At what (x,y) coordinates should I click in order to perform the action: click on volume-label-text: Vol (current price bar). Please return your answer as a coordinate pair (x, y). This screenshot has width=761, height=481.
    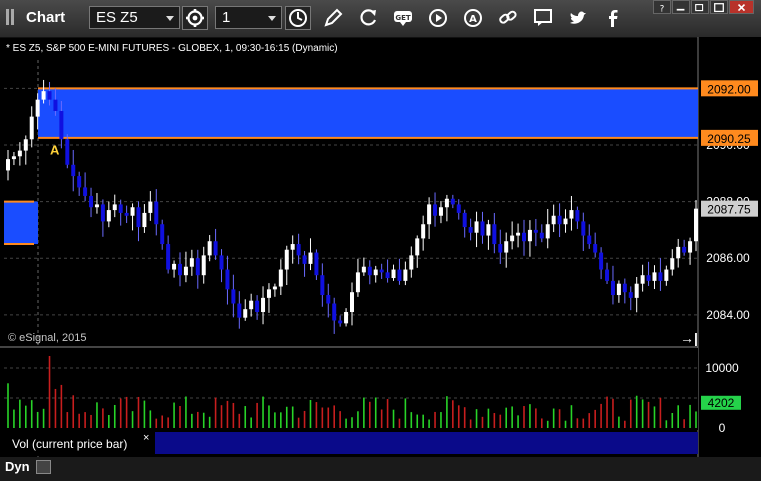
    Looking at the image, I should click on (70, 444).